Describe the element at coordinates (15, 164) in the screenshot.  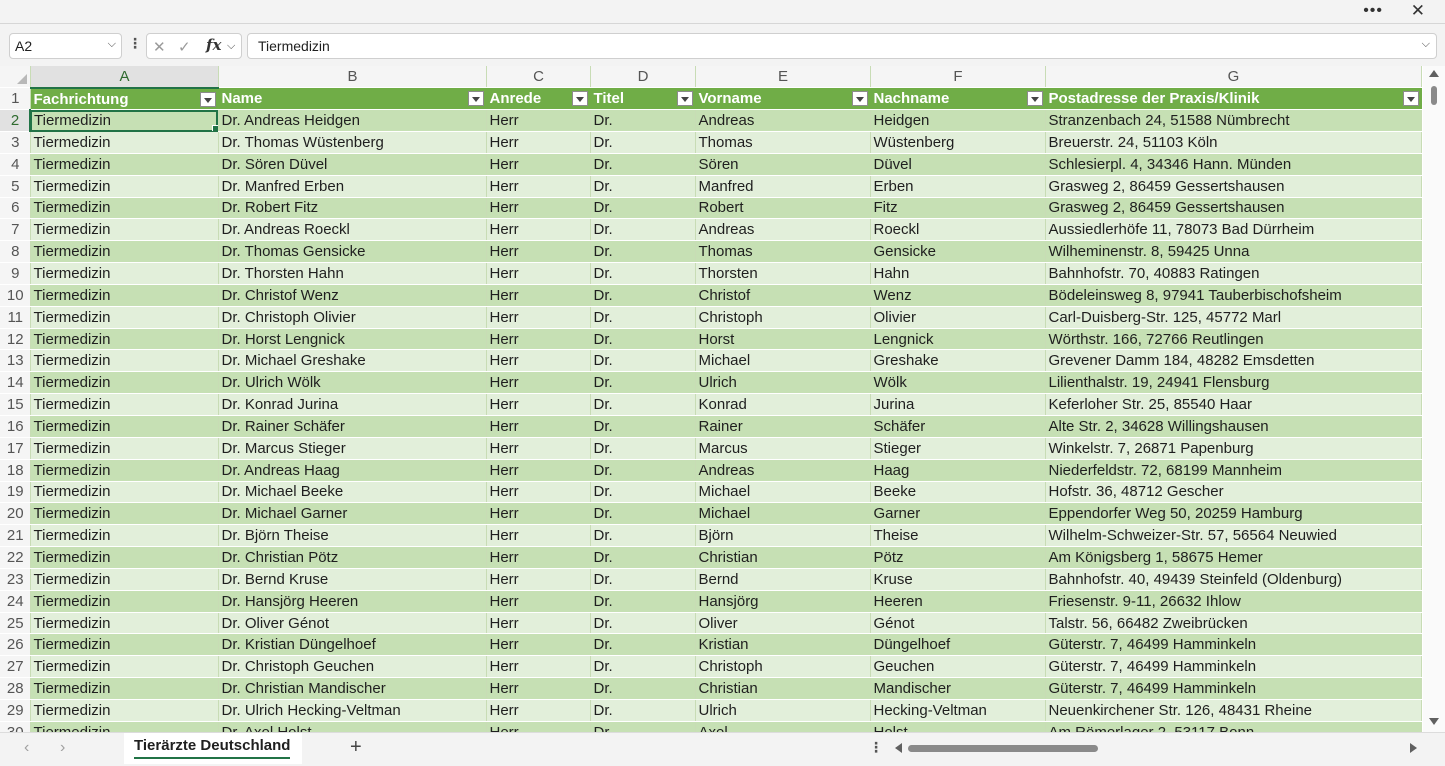
I see `row-header: 4` at that location.